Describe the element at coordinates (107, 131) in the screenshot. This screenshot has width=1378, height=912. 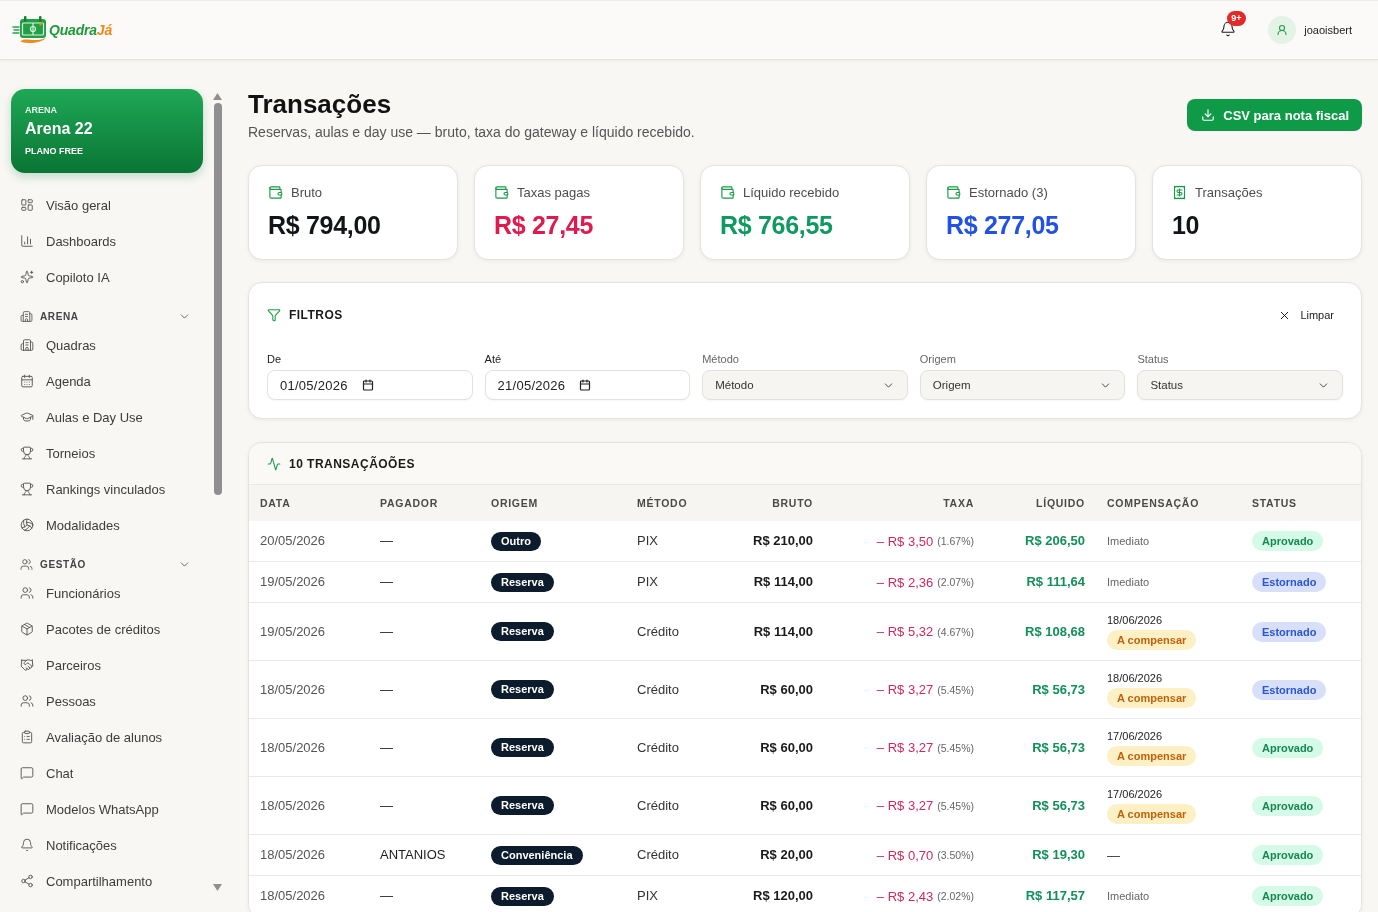
I see `arena-card: ARENA Arena 22 PLANO FREE` at that location.